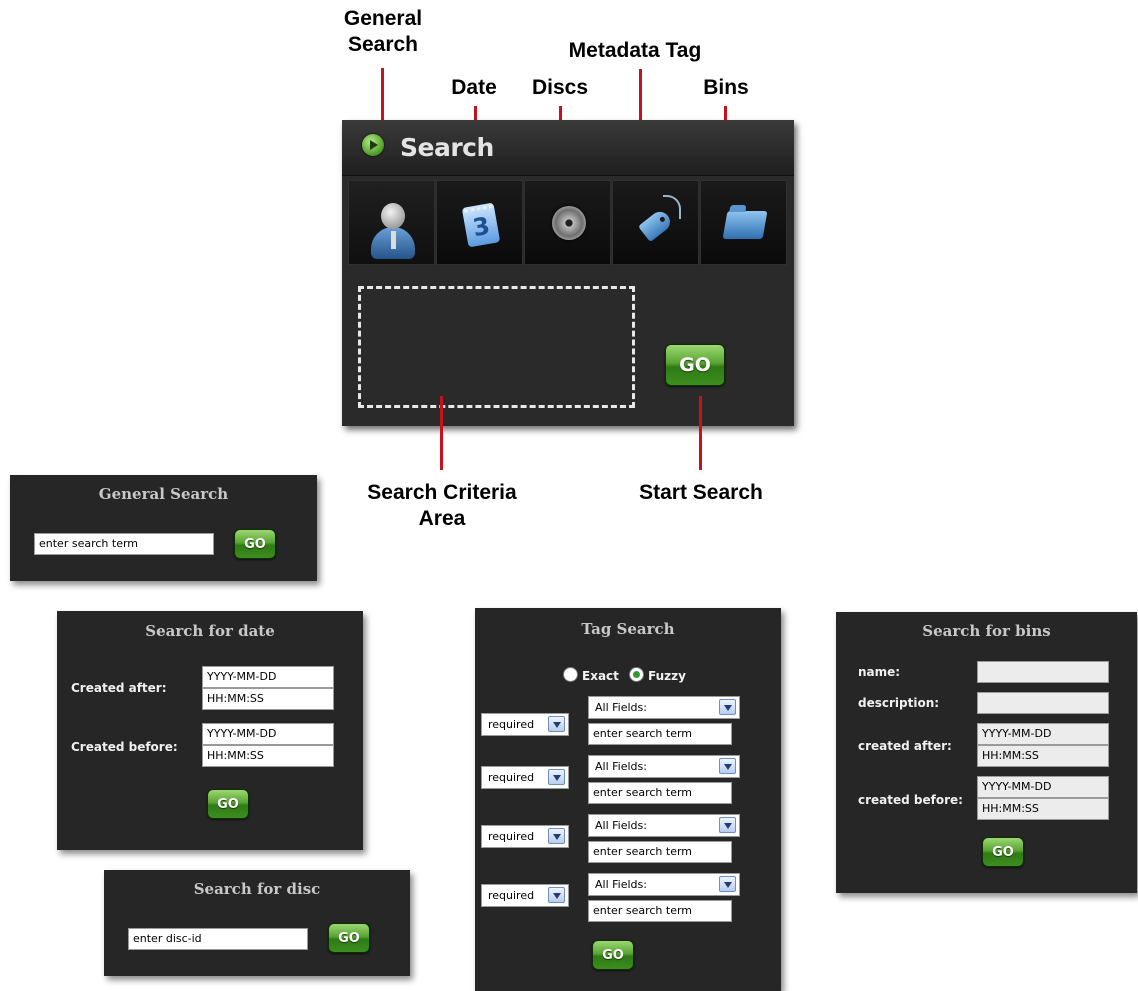 The image size is (1138, 991). What do you see at coordinates (383, 32) in the screenshot?
I see `annotation-general-search: General Search` at bounding box center [383, 32].